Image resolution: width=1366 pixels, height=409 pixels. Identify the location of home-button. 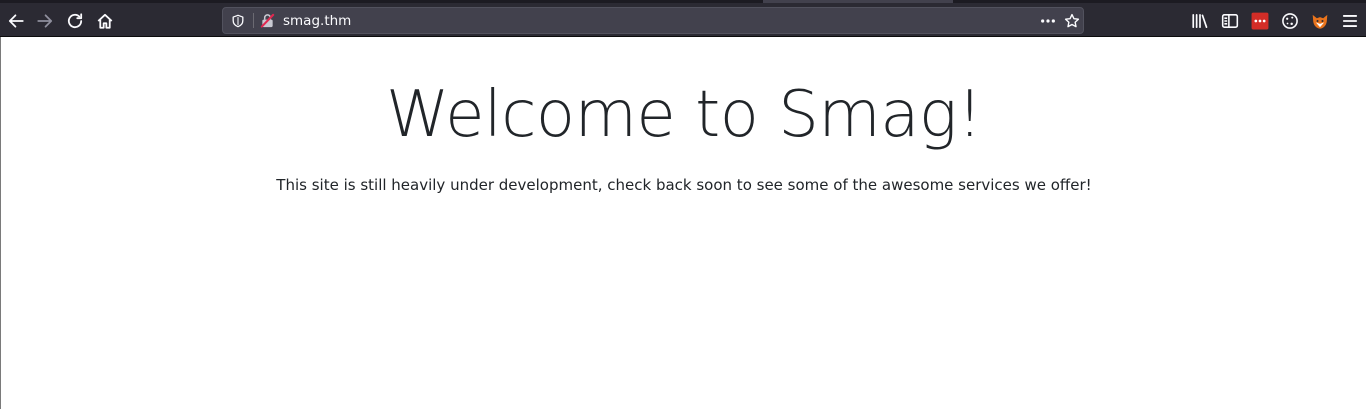
(105, 21).